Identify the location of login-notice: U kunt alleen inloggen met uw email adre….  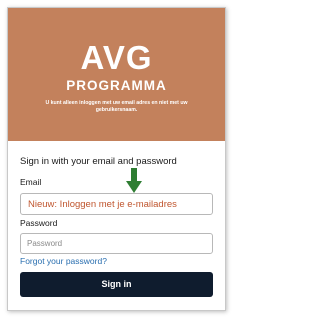
(116, 106).